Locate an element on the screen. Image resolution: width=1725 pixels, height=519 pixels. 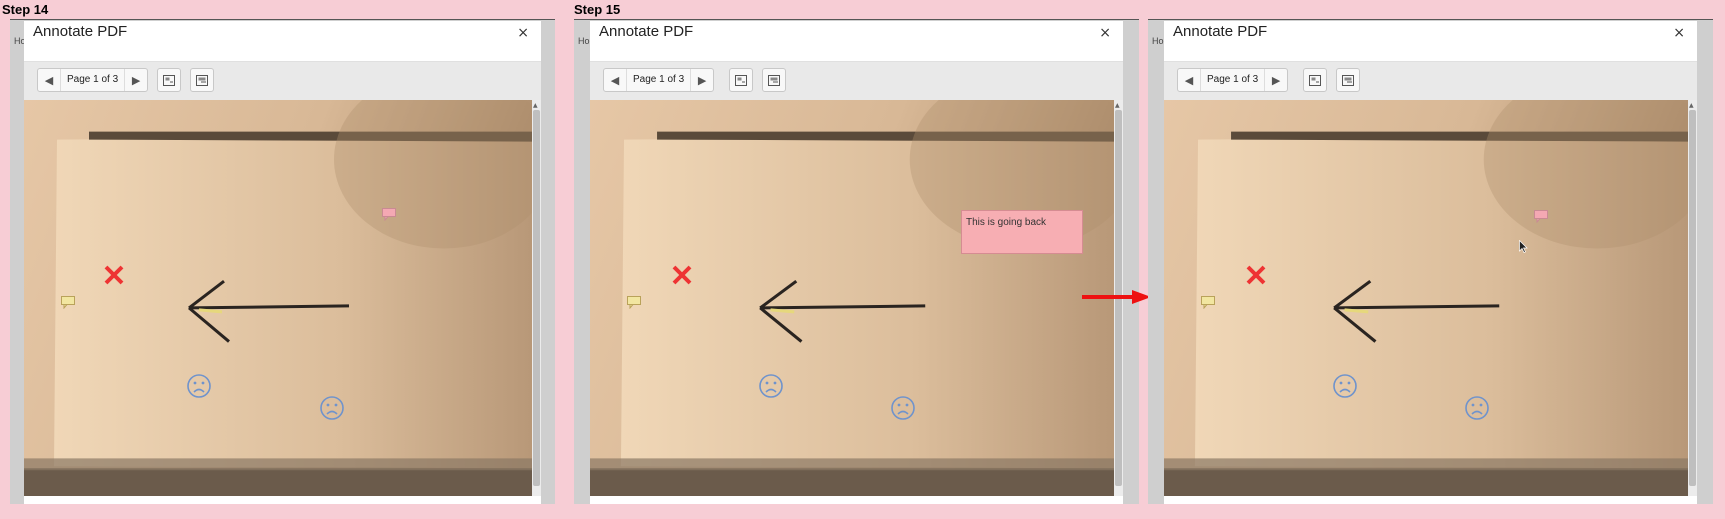
step-14-label: Step 14 is located at coordinates (25, 9).